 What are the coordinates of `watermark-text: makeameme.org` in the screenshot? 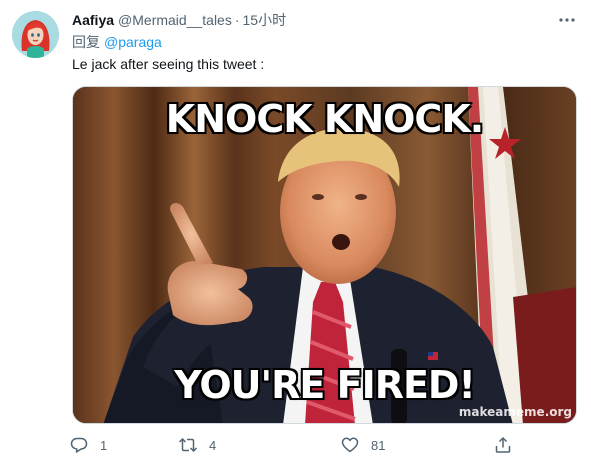 It's located at (515, 412).